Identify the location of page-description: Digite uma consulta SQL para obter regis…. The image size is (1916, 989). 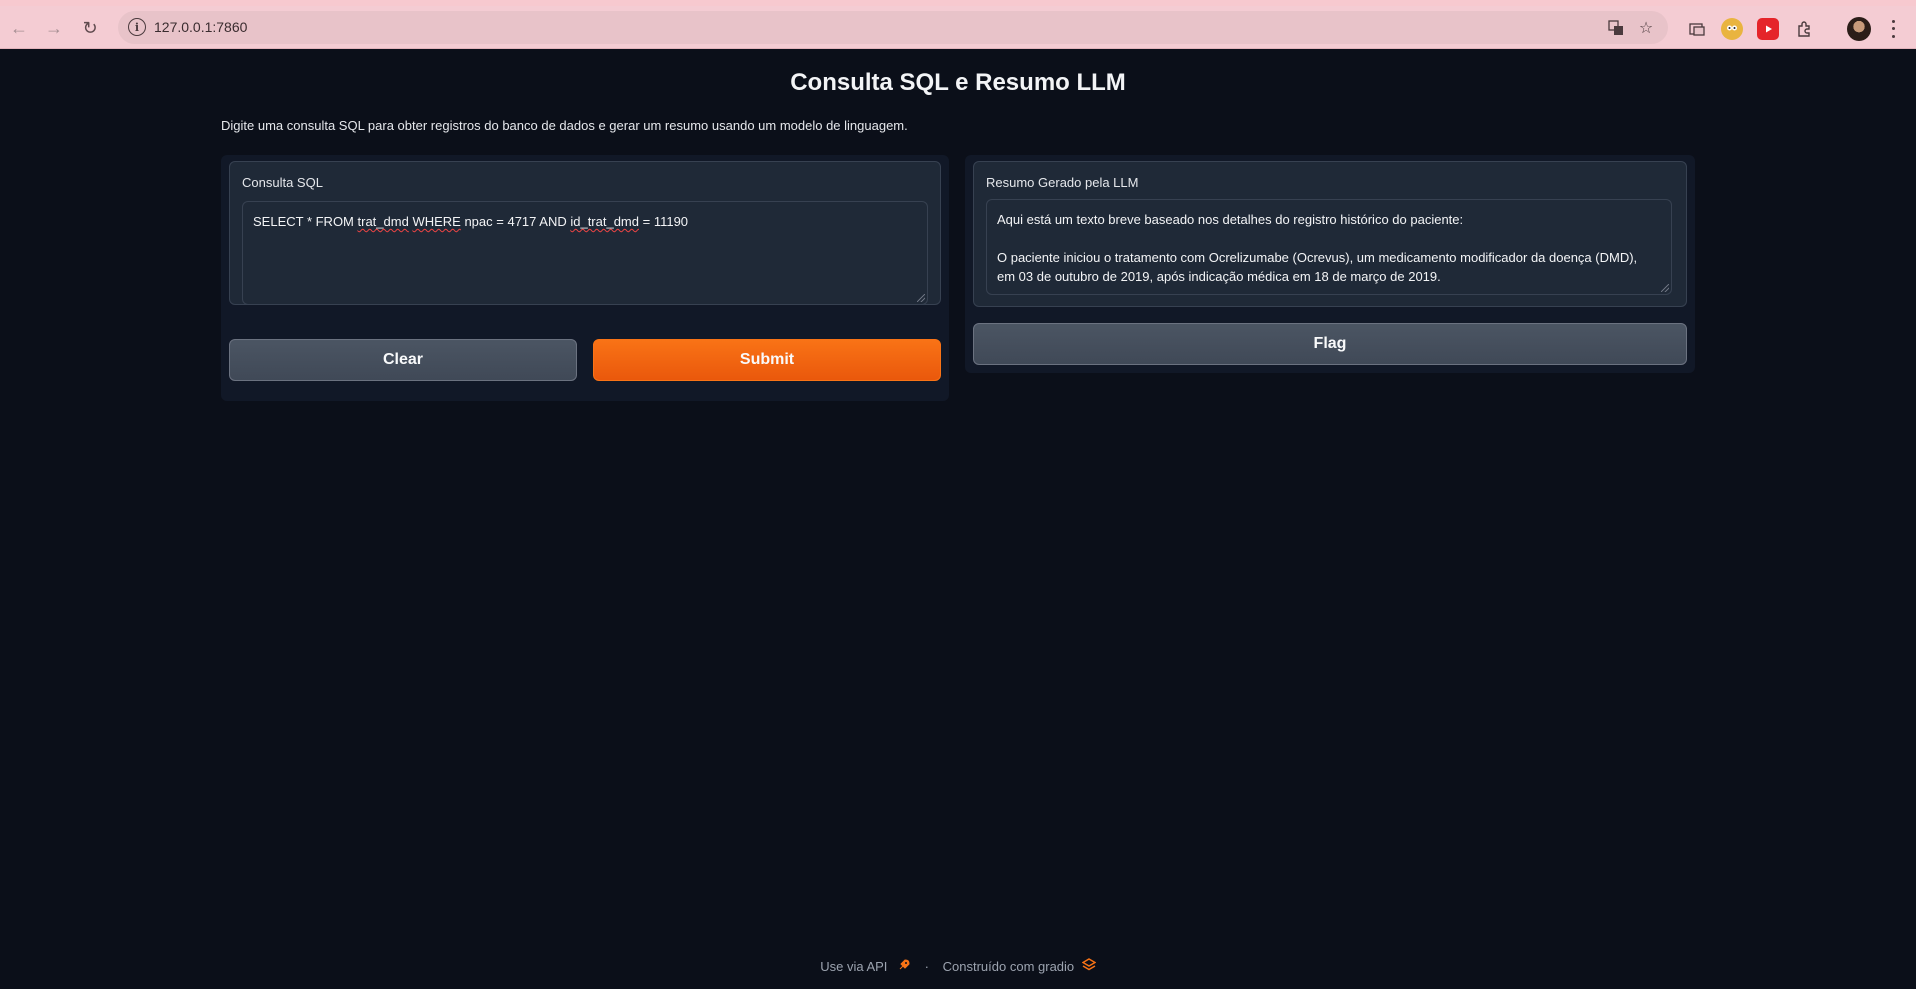
(564, 125).